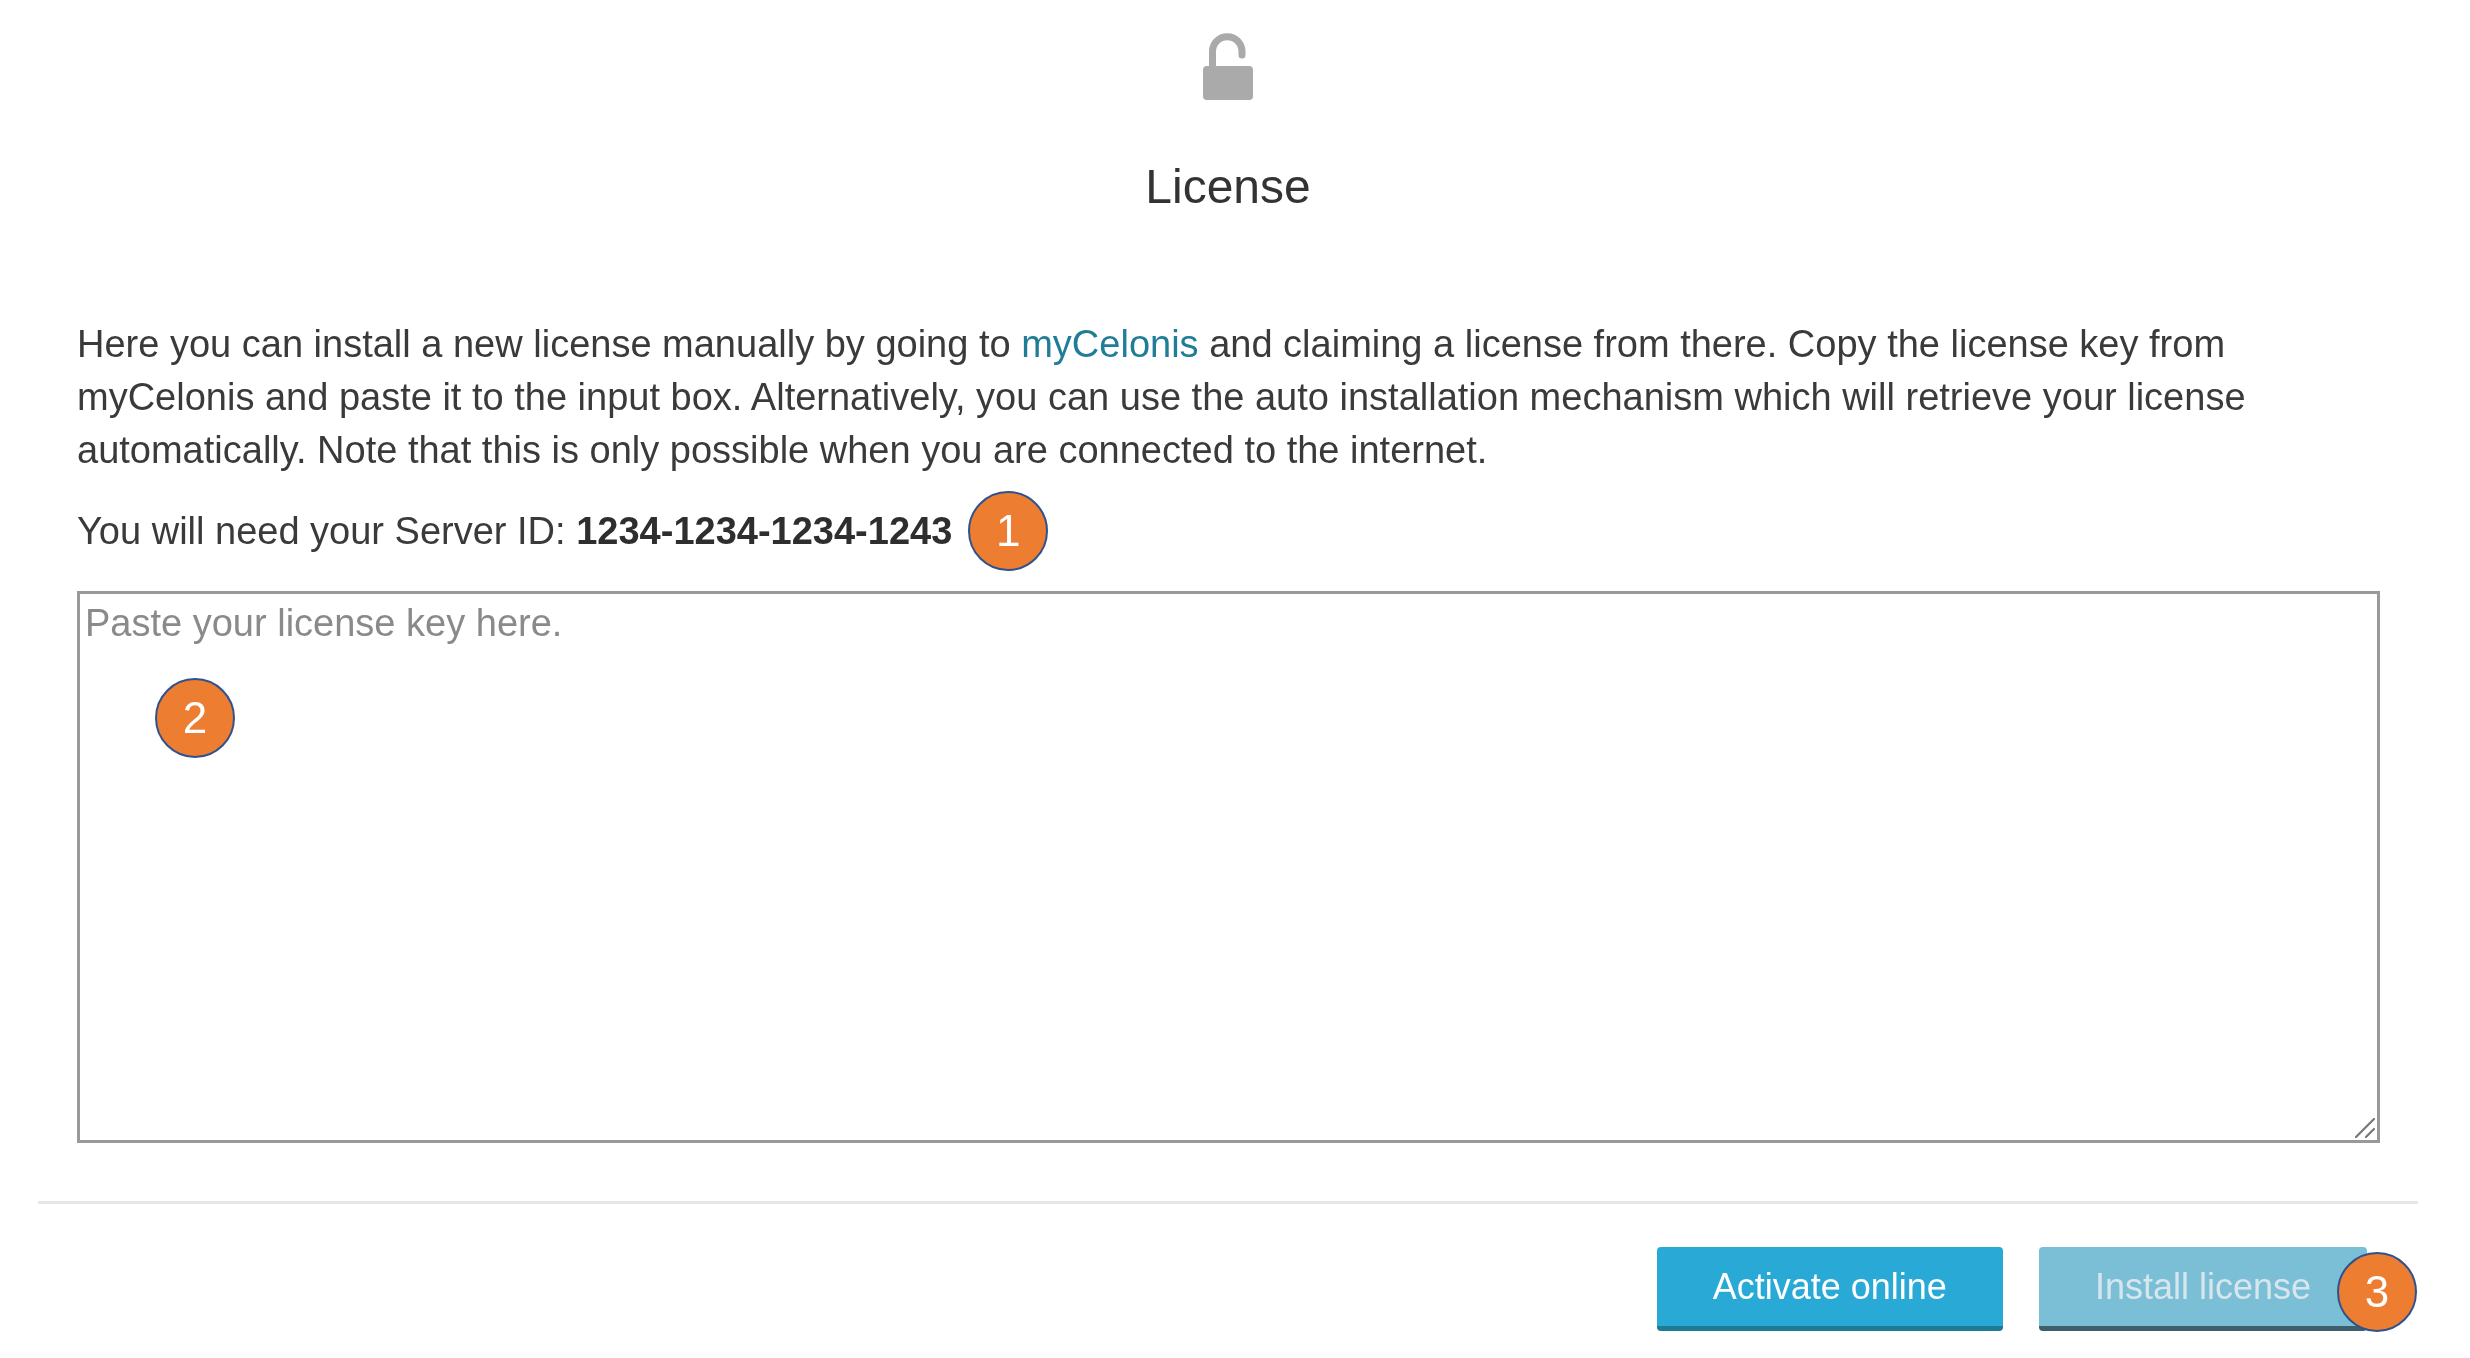 The height and width of the screenshot is (1358, 2470). What do you see at coordinates (515, 531) in the screenshot?
I see `server-id-text: You will need your Server ID: 1234-1234-1234-1243` at bounding box center [515, 531].